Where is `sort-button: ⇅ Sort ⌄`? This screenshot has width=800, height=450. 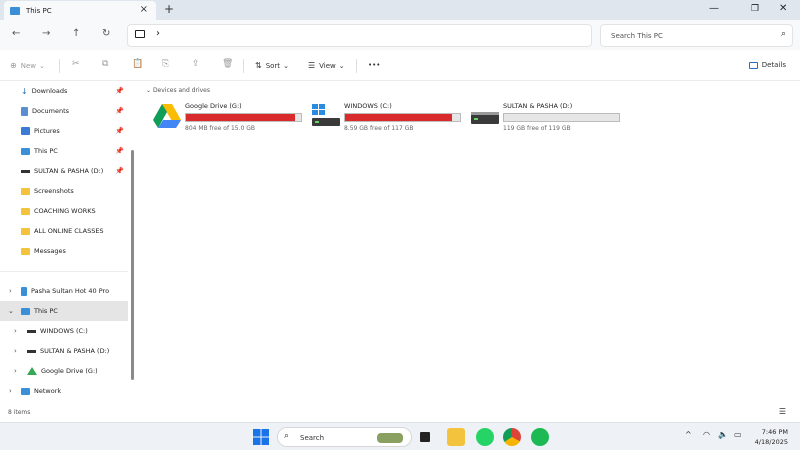
sort-button: ⇅ Sort ⌄ is located at coordinates (272, 65).